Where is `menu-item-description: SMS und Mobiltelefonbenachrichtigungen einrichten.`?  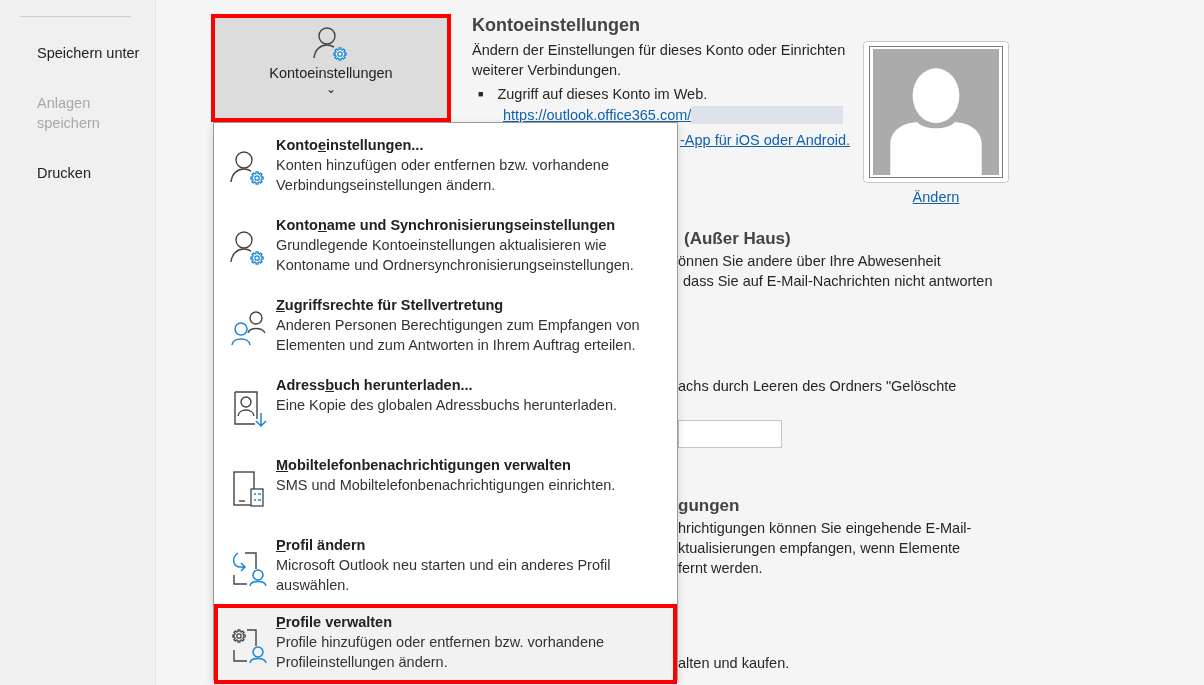
menu-item-description: SMS und Mobiltelefonbenachrichtigungen einrichten. is located at coordinates (446, 485).